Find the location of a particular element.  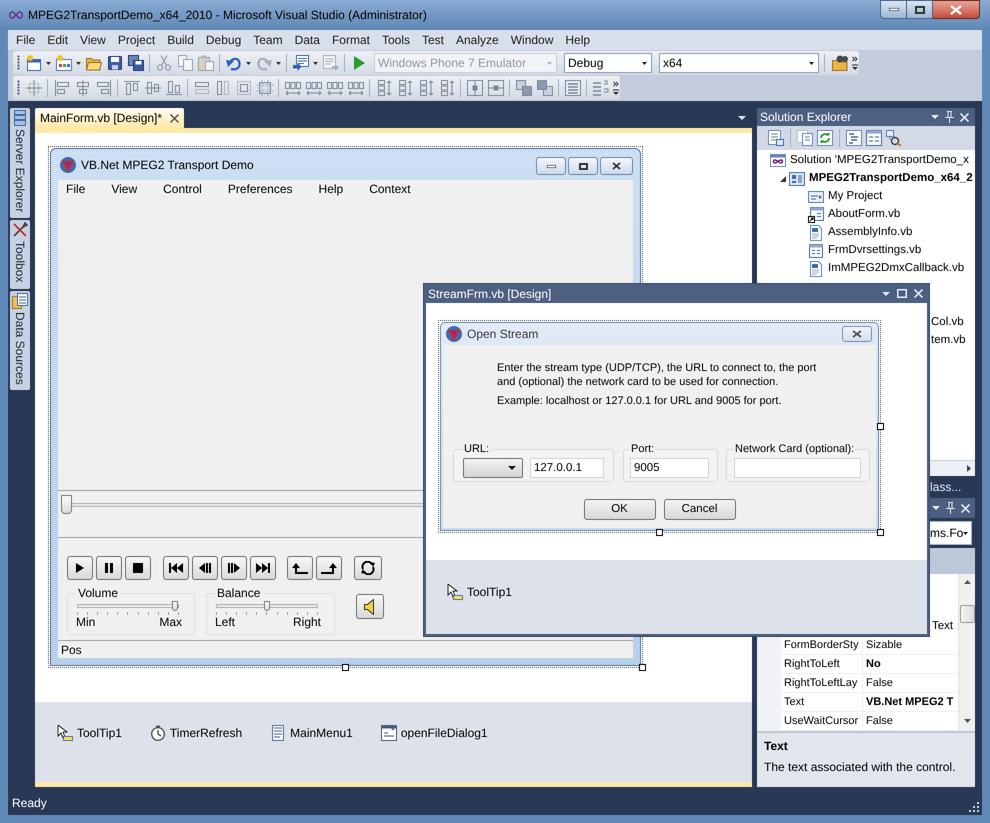

skip-forward-button is located at coordinates (263, 568).